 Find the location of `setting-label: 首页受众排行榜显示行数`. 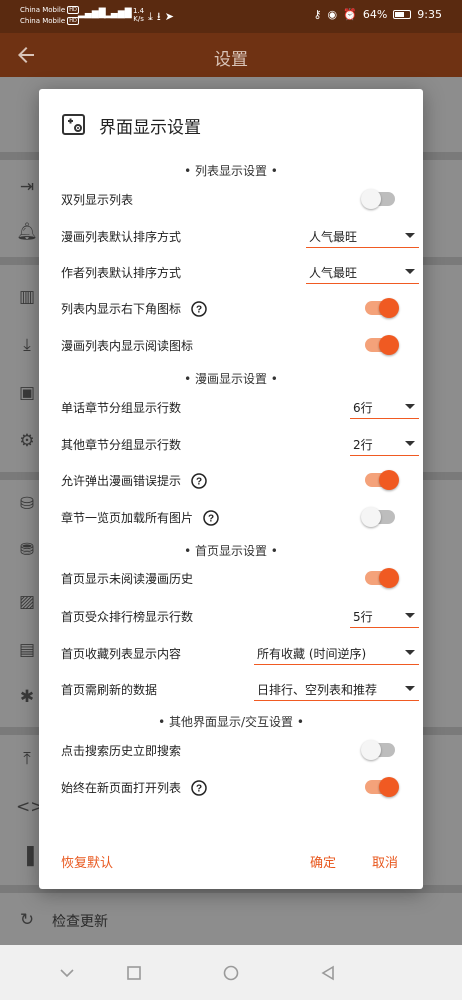

setting-label: 首页受众排行榜显示行数 is located at coordinates (127, 617).